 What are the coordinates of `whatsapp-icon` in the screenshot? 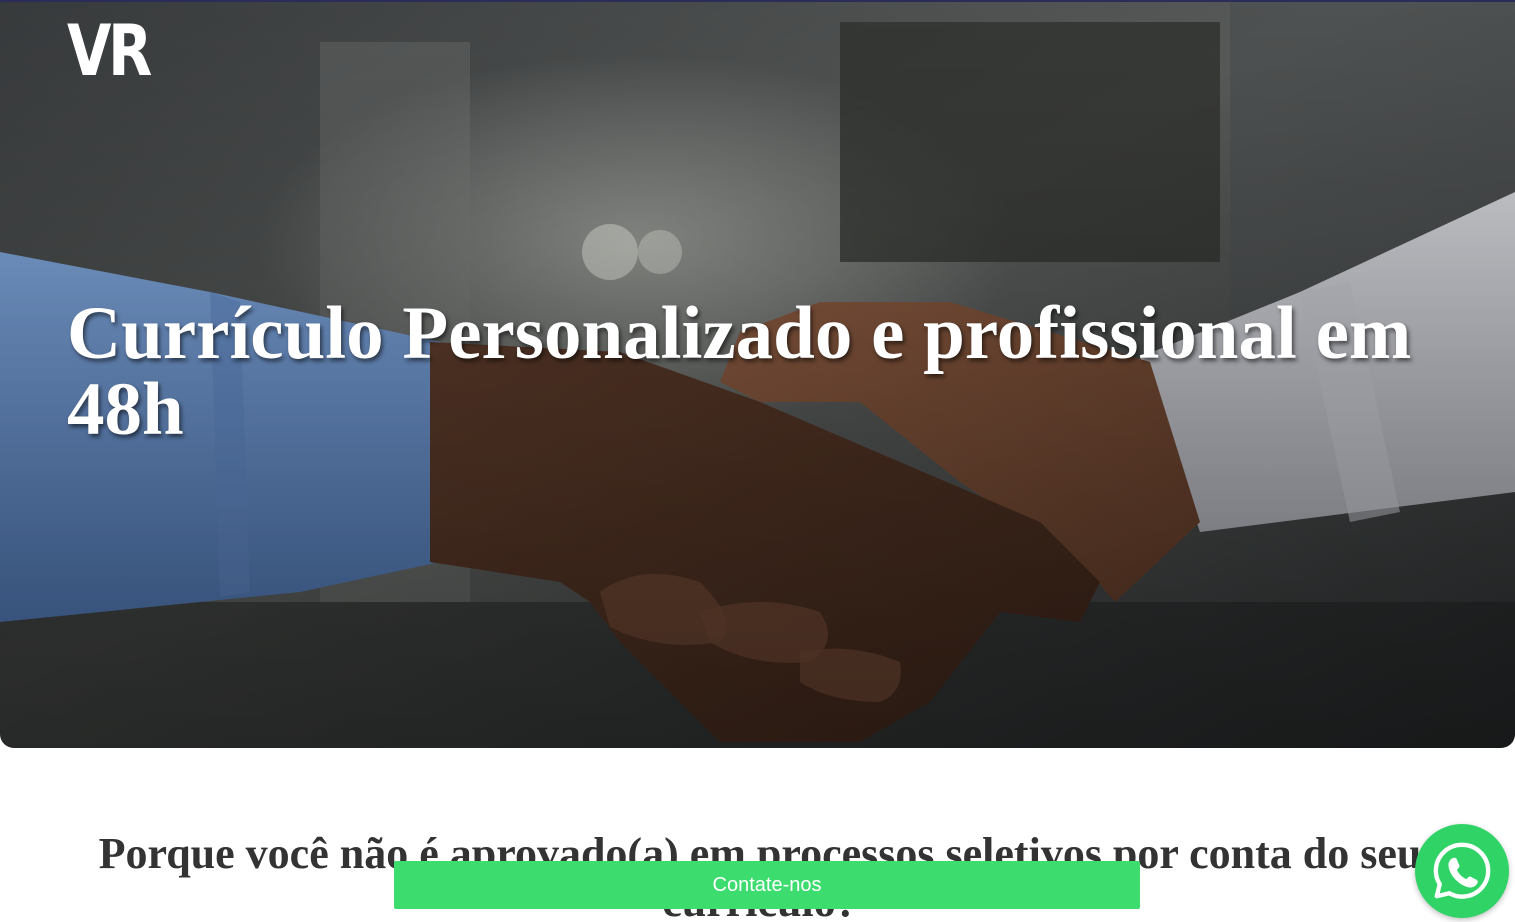 It's located at (1462, 870).